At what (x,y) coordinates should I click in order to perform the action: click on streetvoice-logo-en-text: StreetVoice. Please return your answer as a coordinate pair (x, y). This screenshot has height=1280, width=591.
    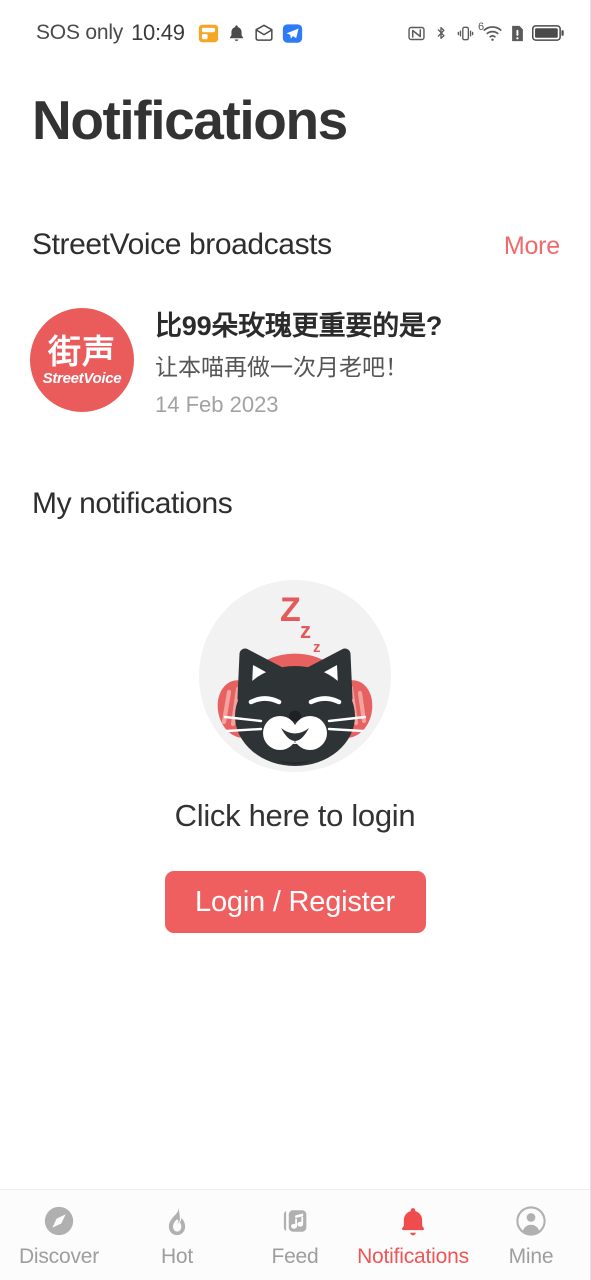
    Looking at the image, I should click on (82, 378).